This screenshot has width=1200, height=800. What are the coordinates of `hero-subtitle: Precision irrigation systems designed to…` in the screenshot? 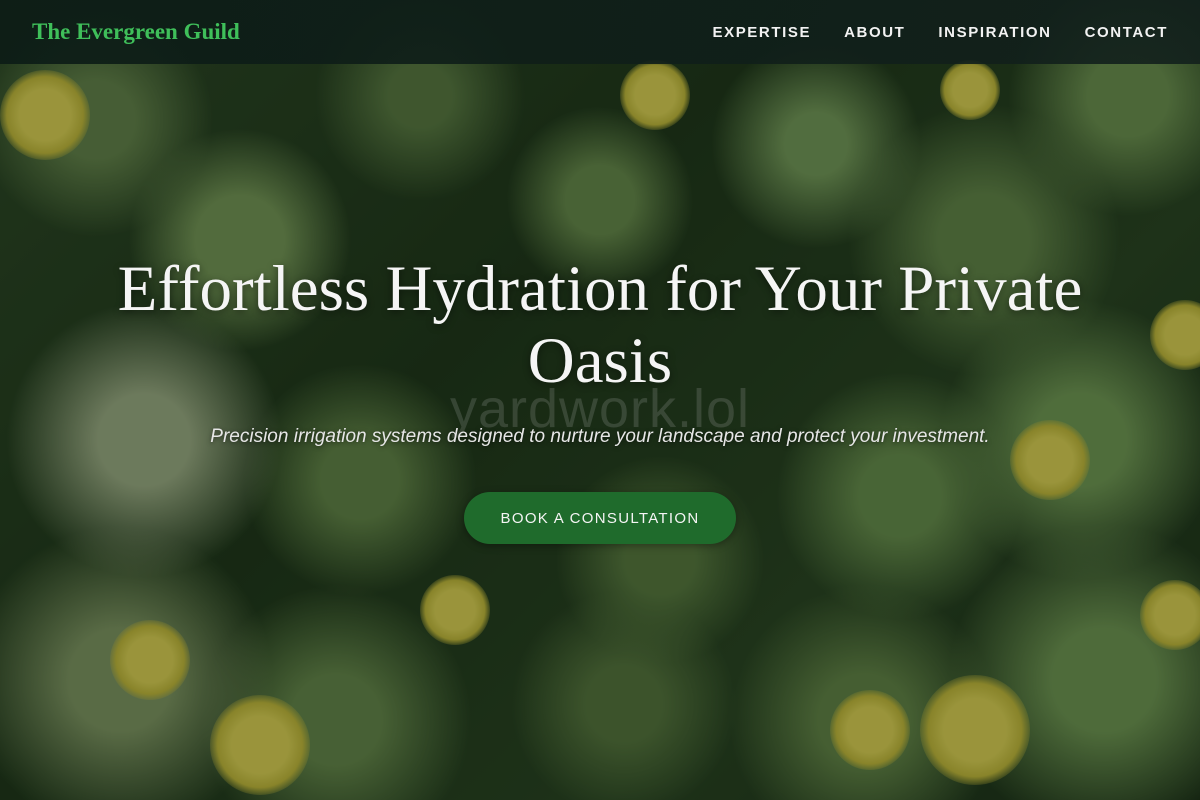 It's located at (600, 436).